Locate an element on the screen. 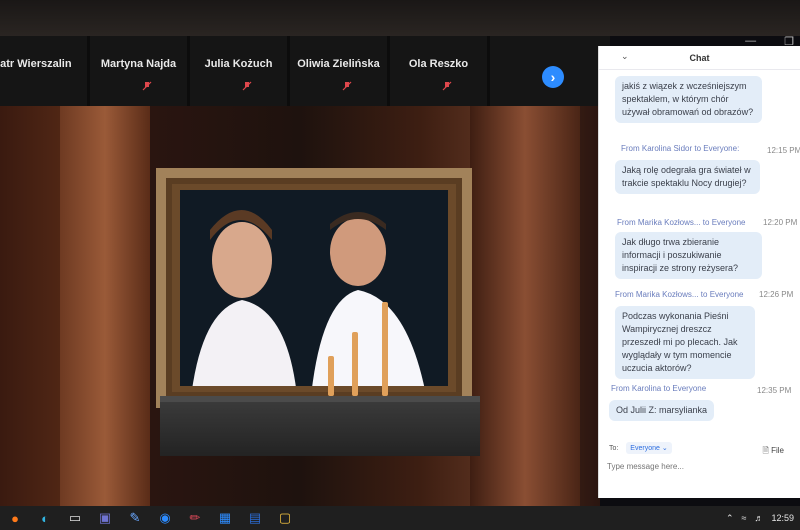 The height and width of the screenshot is (530, 800). chart-icon: ▦ is located at coordinates (225, 518).